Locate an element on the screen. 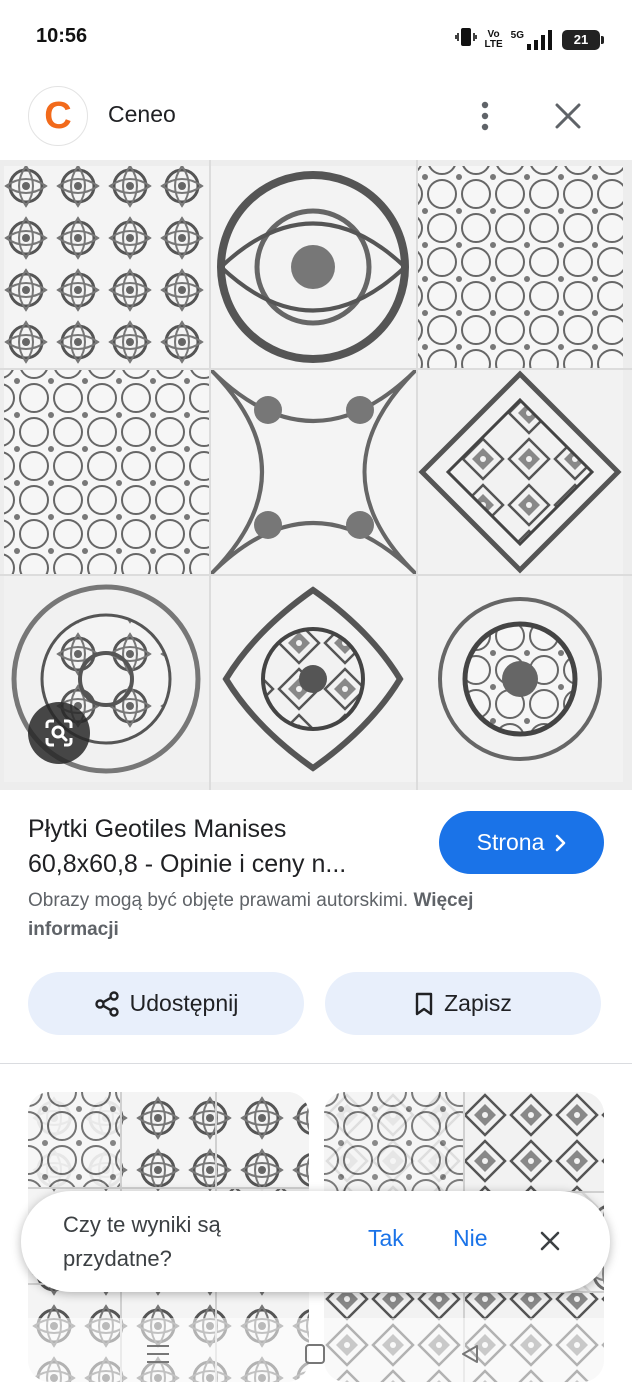 The height and width of the screenshot is (1390, 632). feedback-close-button is located at coordinates (550, 1241).